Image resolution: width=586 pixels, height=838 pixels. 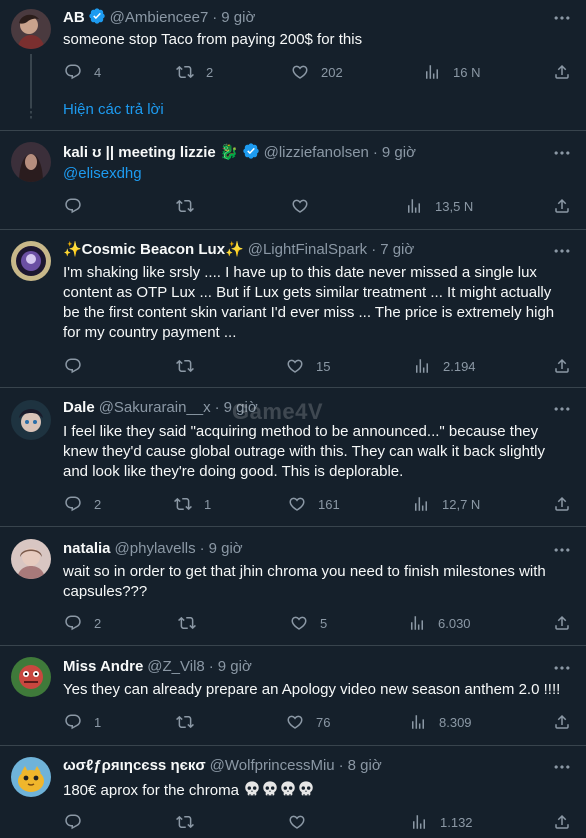 I want to click on handle: @Sakurarain__x, so click(x=155, y=407).